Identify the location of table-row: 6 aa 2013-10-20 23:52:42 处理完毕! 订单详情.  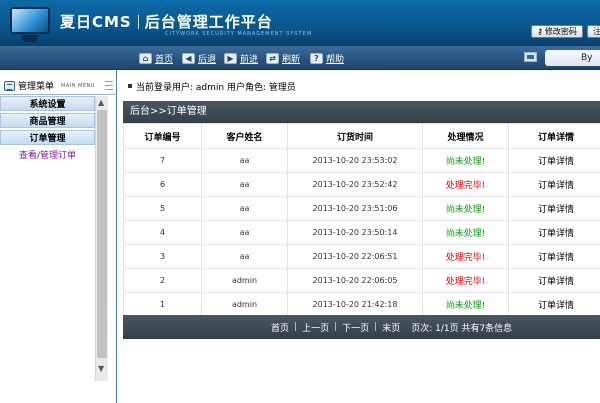
(362, 184).